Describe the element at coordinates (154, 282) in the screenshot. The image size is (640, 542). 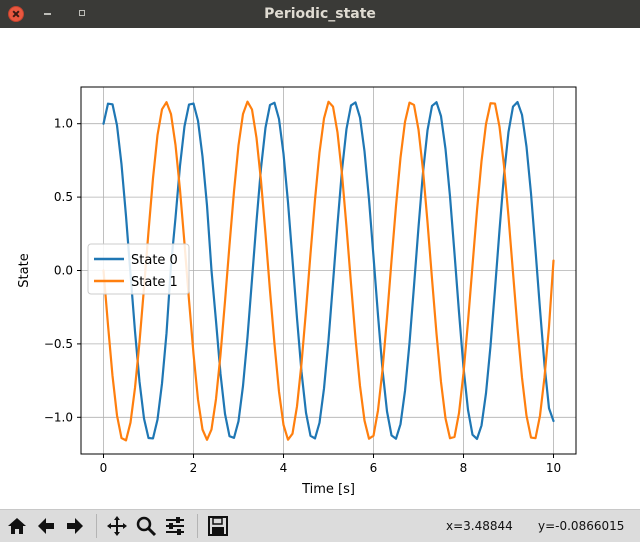
I see `legend-label-state-1: State 1` at that location.